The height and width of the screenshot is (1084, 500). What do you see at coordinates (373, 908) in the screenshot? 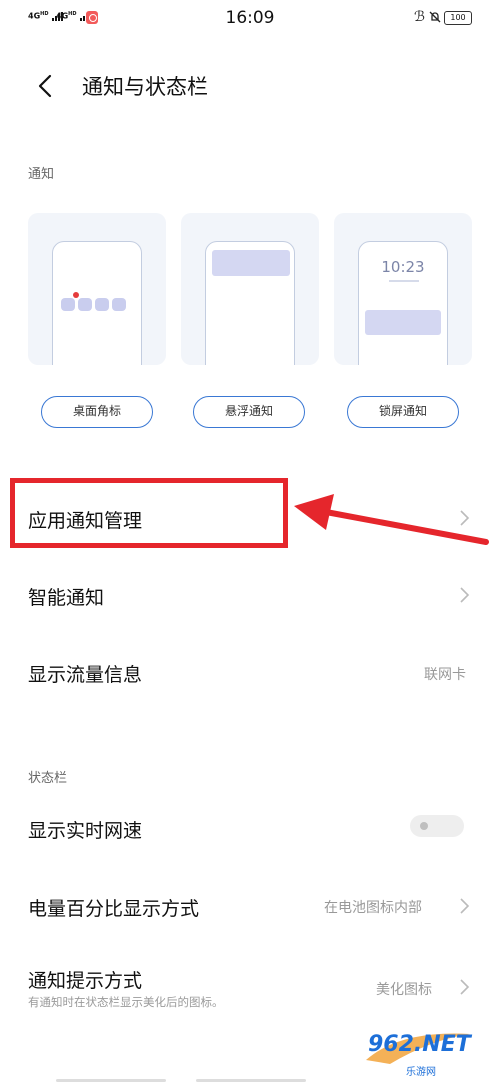
I see `row-value: 在电池图标内部` at bounding box center [373, 908].